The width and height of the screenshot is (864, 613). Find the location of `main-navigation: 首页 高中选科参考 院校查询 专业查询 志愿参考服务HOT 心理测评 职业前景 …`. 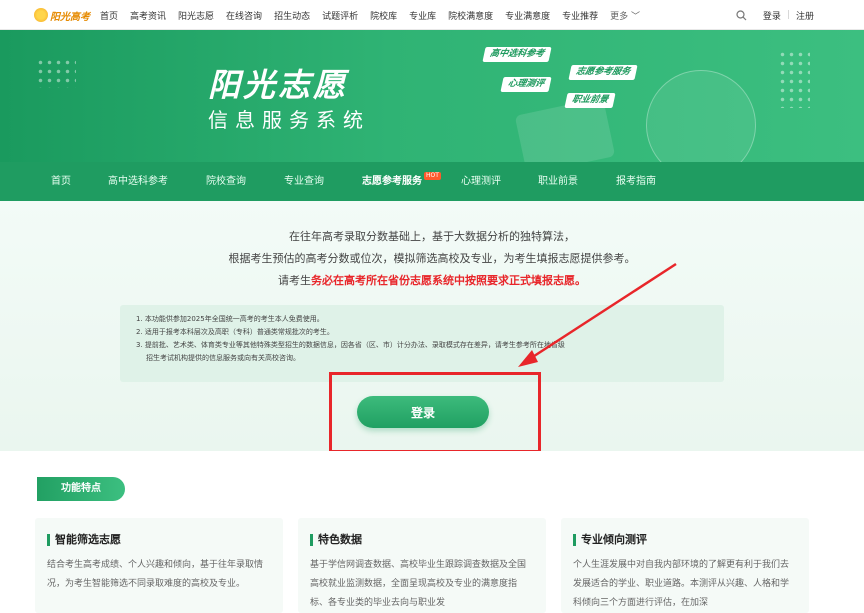

main-navigation: 首页 高中选科参考 院校查询 专业查询 志愿参考服务HOT 心理测评 职业前景 … is located at coordinates (432, 181).